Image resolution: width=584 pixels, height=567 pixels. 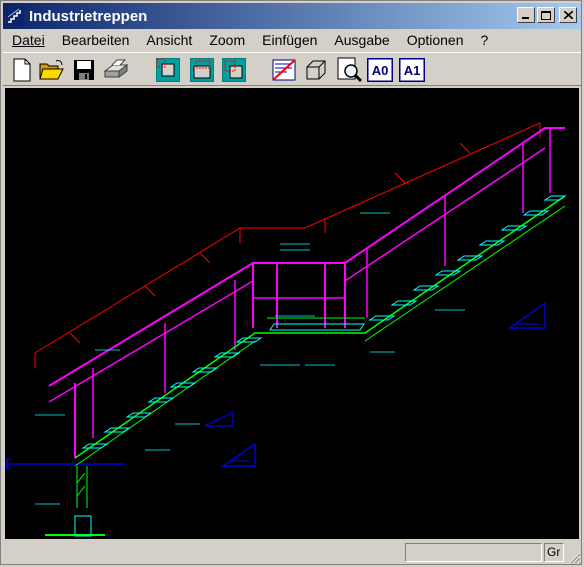 I want to click on status-bar: Gr, so click(x=292, y=552).